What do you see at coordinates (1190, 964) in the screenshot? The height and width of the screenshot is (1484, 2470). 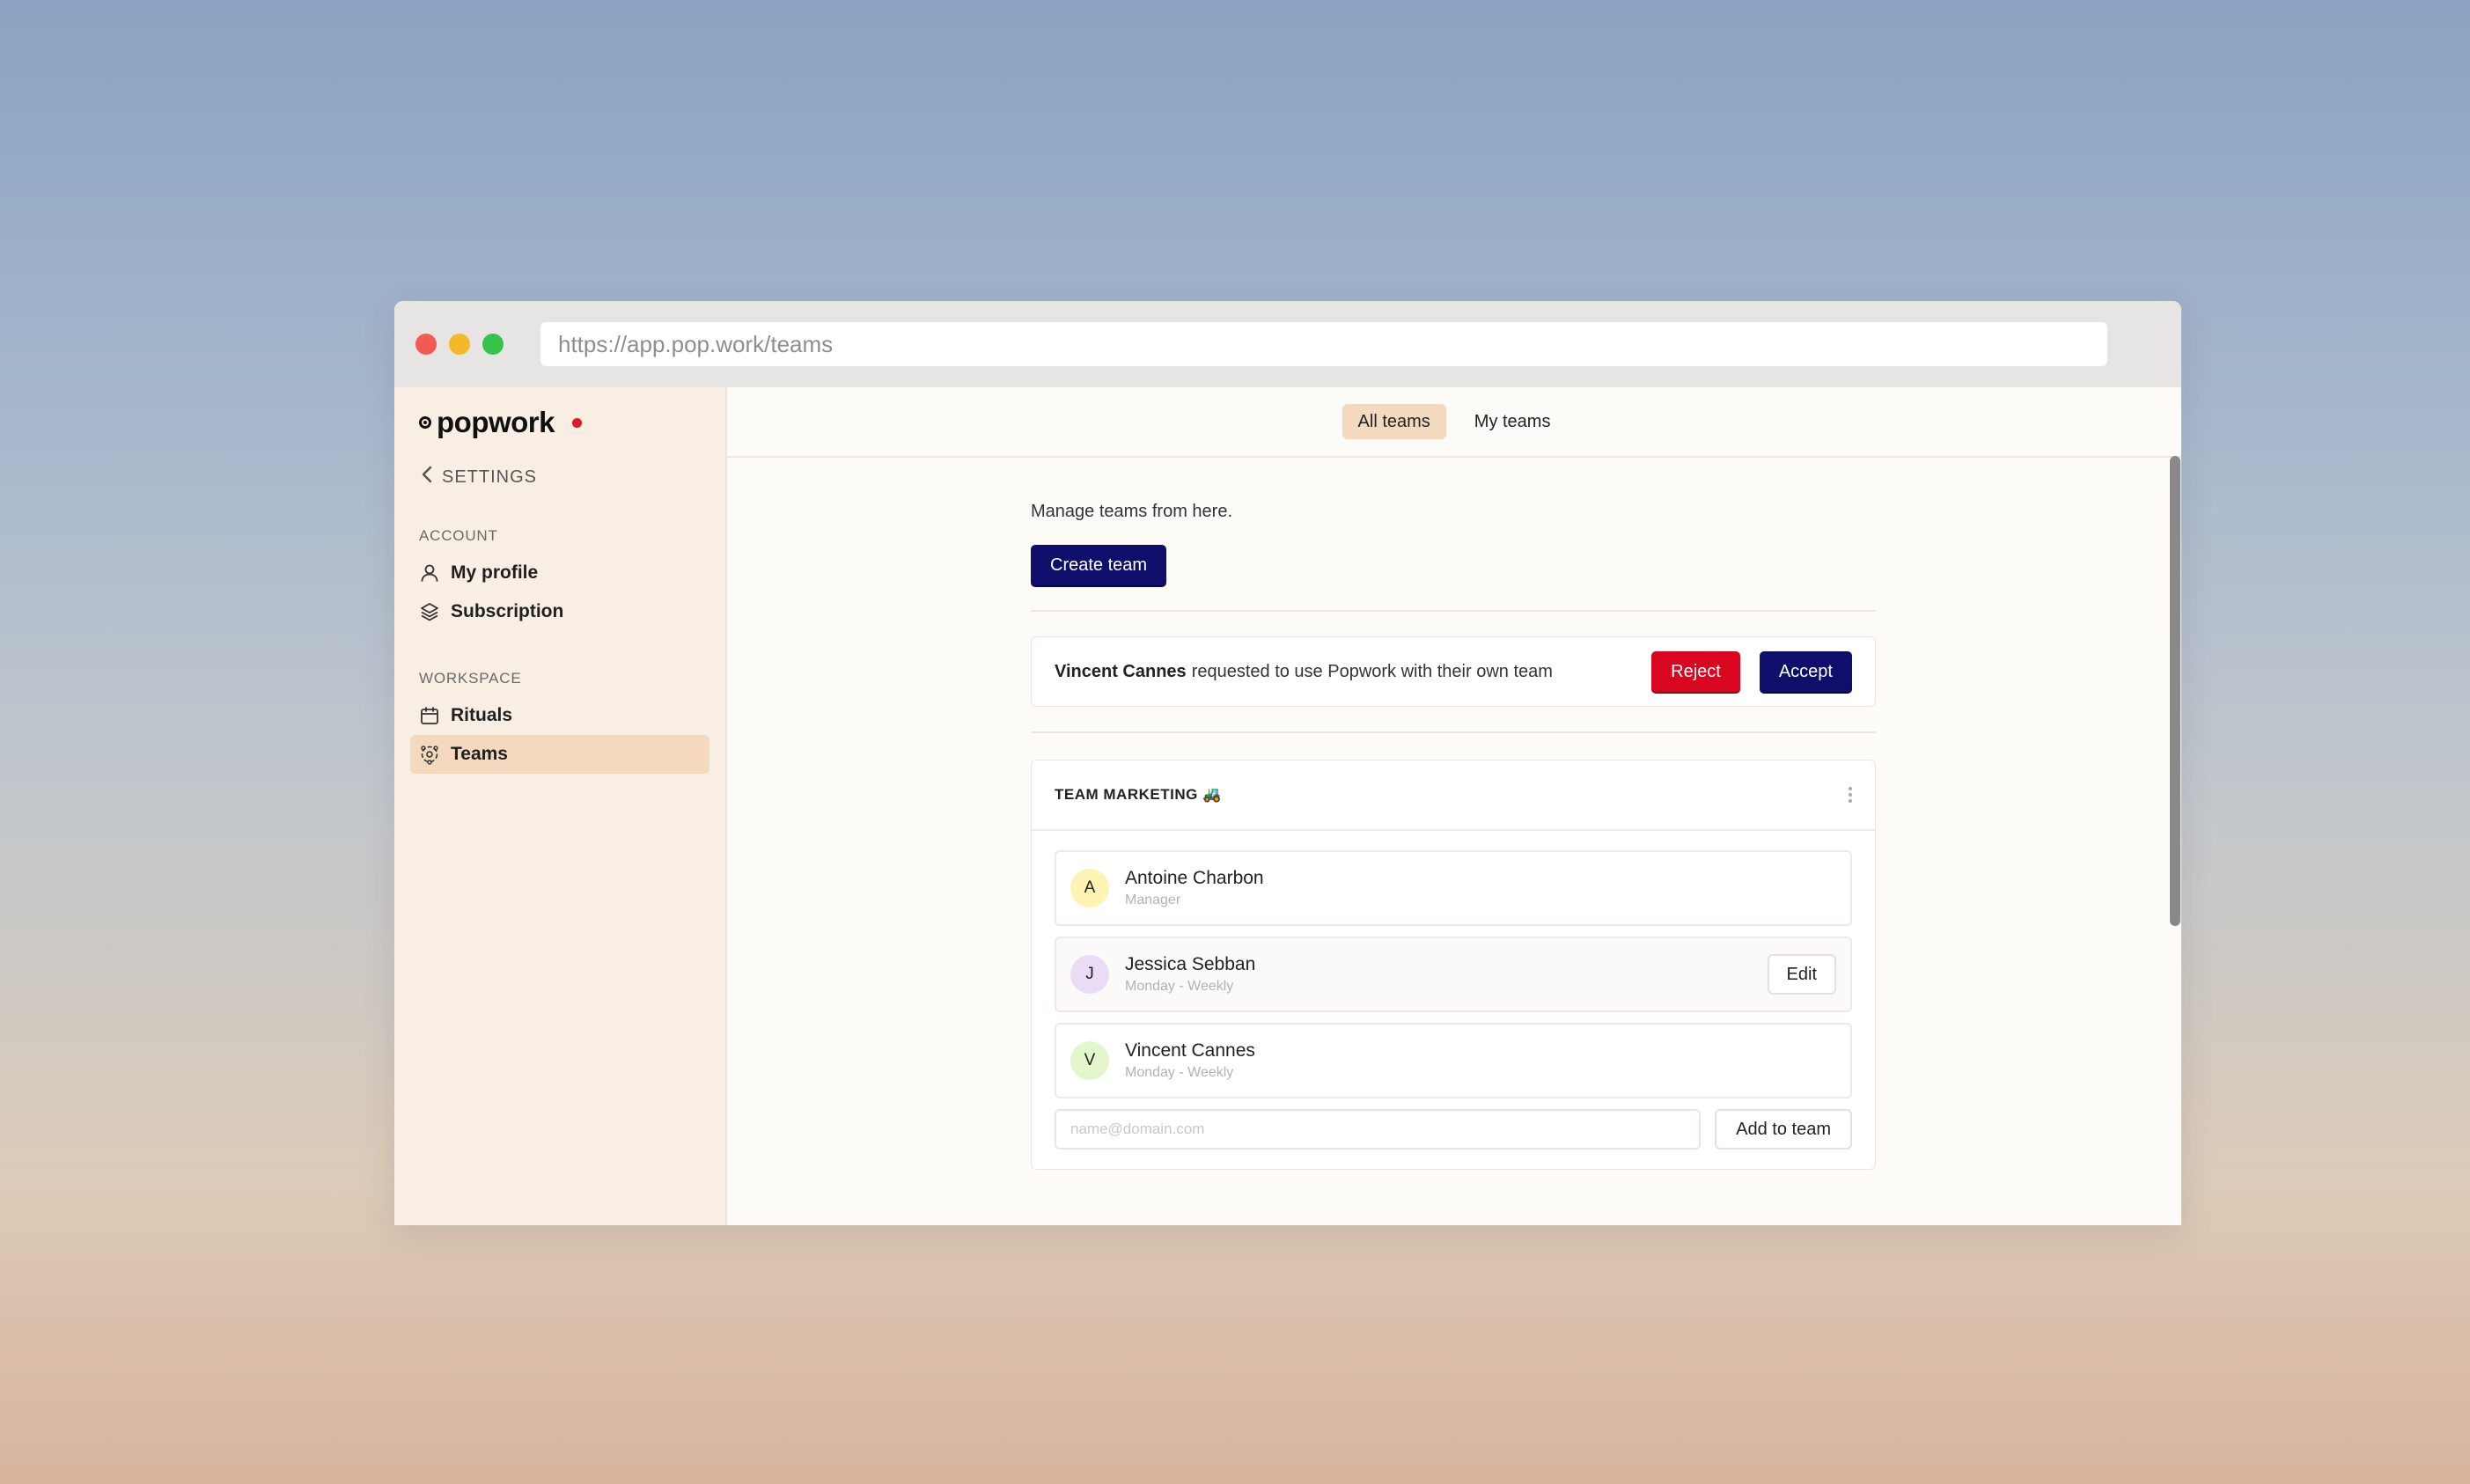 I see `member-name: Jessica Sebban` at bounding box center [1190, 964].